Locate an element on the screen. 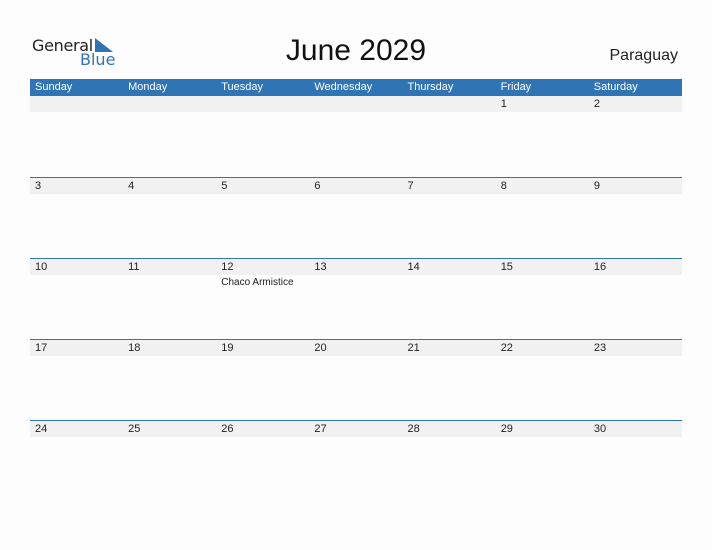 Image resolution: width=712 pixels, height=550 pixels. week-row: 3 4 5 6 7 8 9 is located at coordinates (356, 218).